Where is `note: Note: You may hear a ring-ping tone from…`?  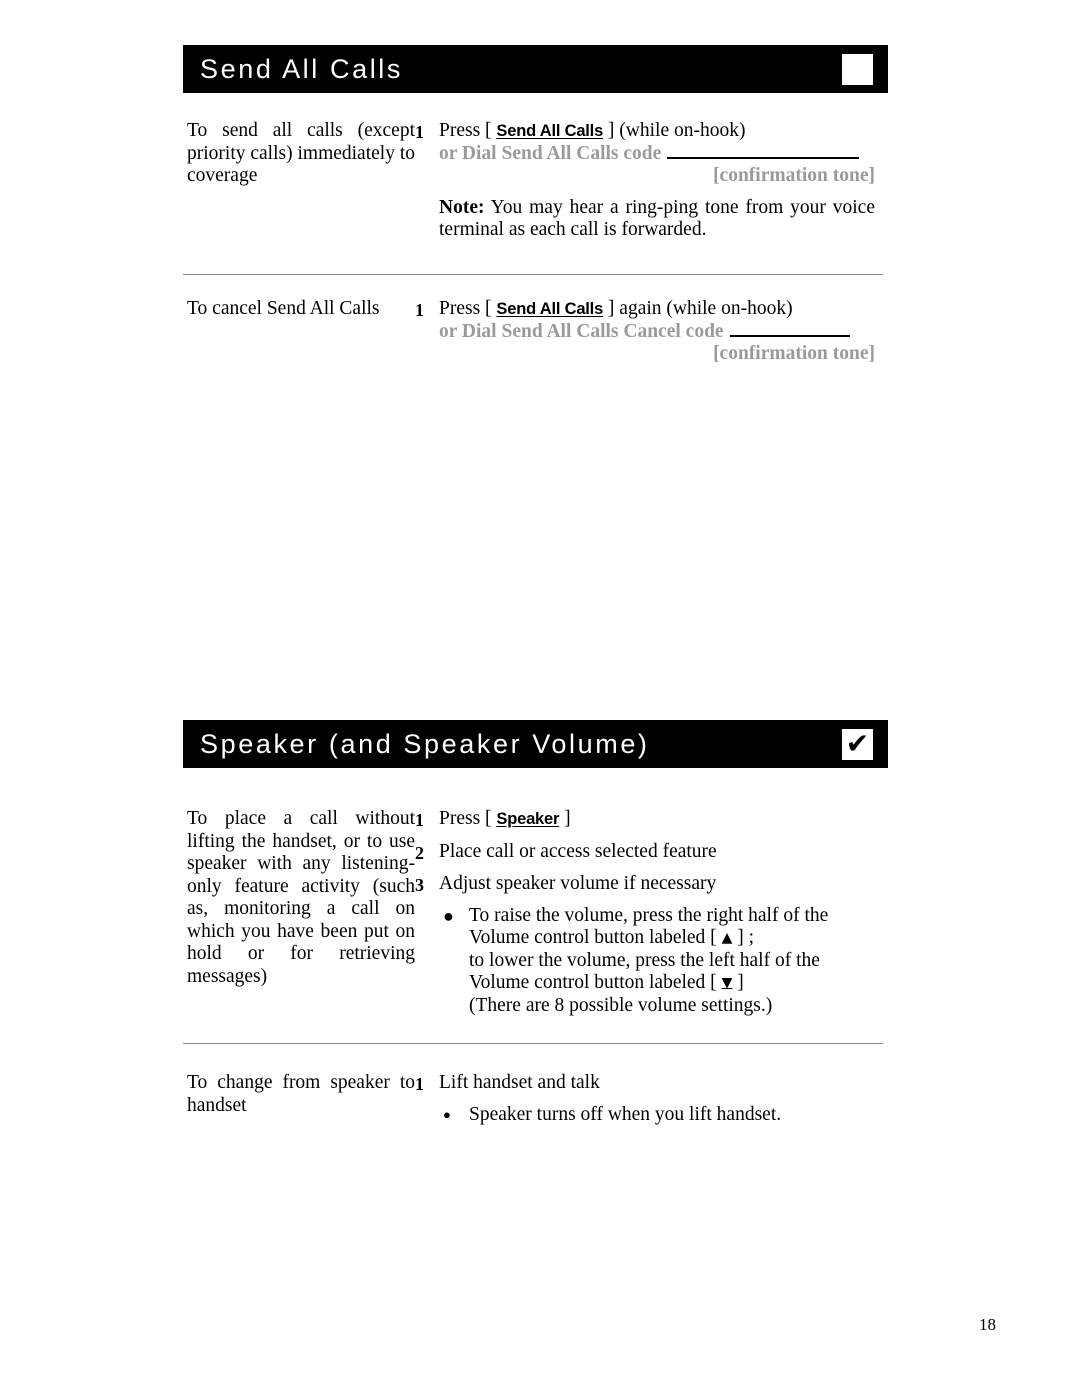
note: Note: You may hear a ring-ping tone from… is located at coordinates (657, 219).